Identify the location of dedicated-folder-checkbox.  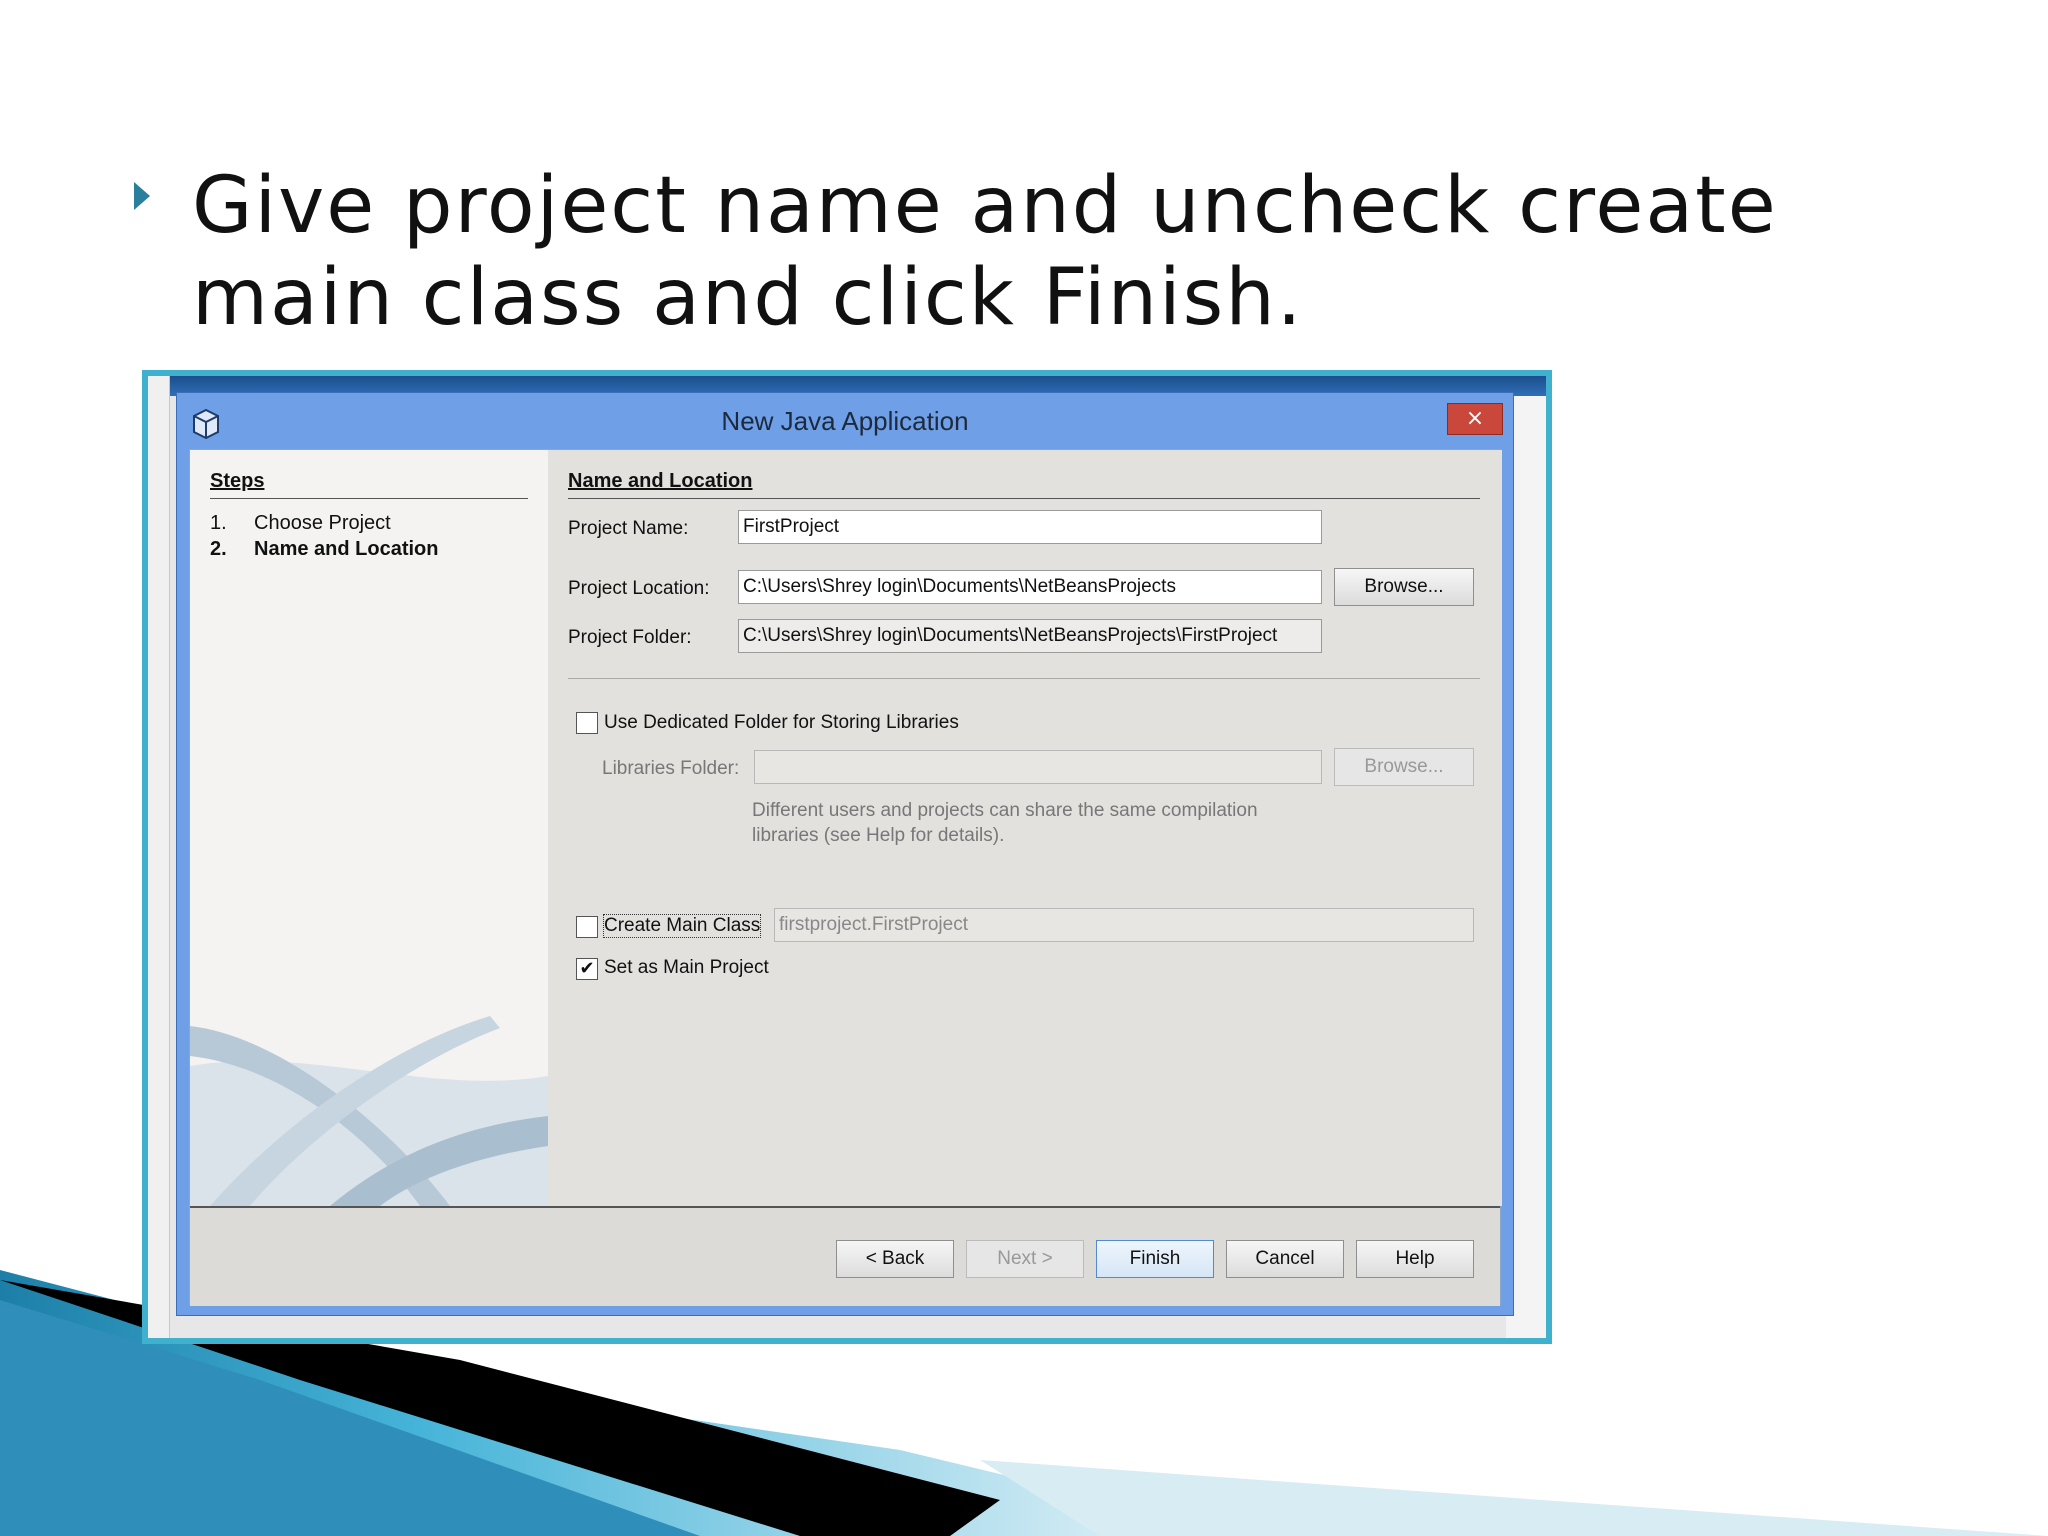
(587, 723).